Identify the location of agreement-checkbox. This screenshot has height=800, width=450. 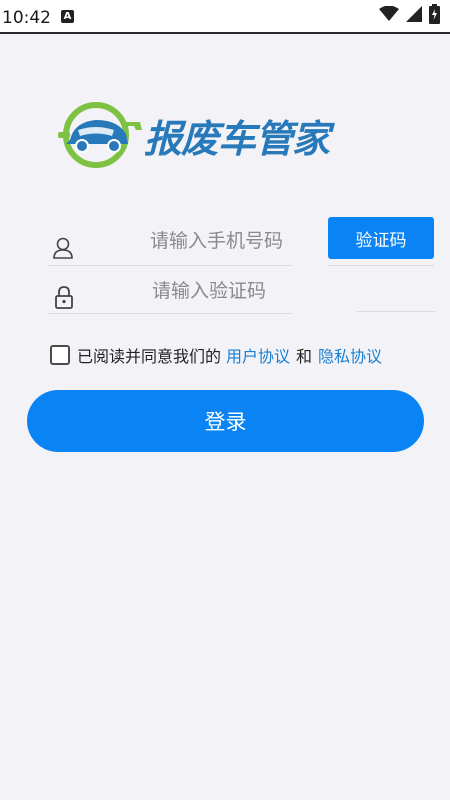
(60, 355).